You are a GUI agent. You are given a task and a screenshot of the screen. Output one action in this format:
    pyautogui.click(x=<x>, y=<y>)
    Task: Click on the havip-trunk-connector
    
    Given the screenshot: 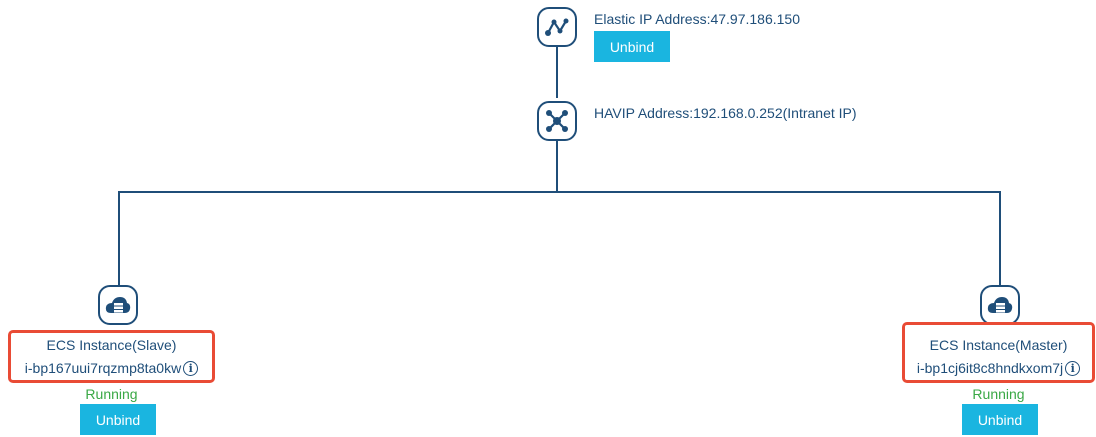 What is the action you would take?
    pyautogui.click(x=557, y=166)
    